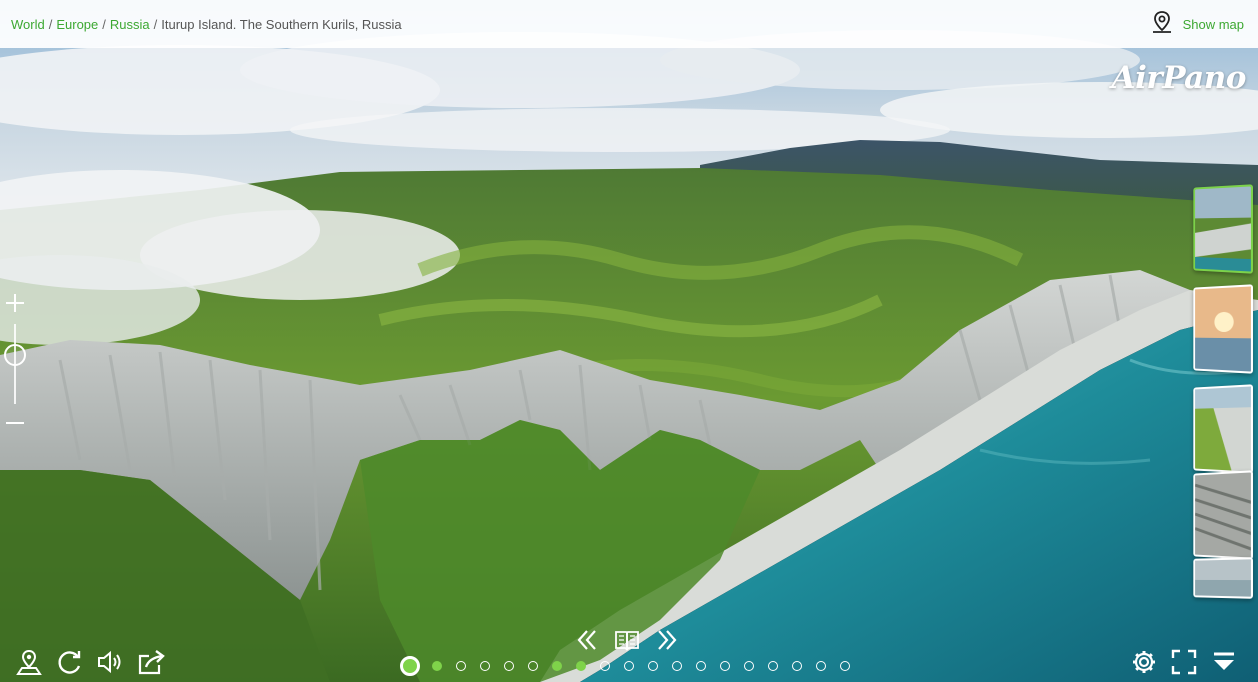 The image size is (1258, 682). Describe the element at coordinates (1179, 78) in the screenshot. I see `airpano-logo: AirPano` at that location.